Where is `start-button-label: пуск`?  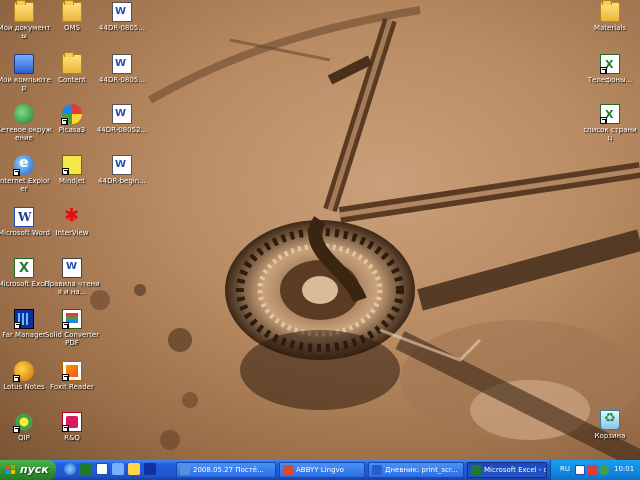
start-button-label: пуск is located at coordinates (34, 469).